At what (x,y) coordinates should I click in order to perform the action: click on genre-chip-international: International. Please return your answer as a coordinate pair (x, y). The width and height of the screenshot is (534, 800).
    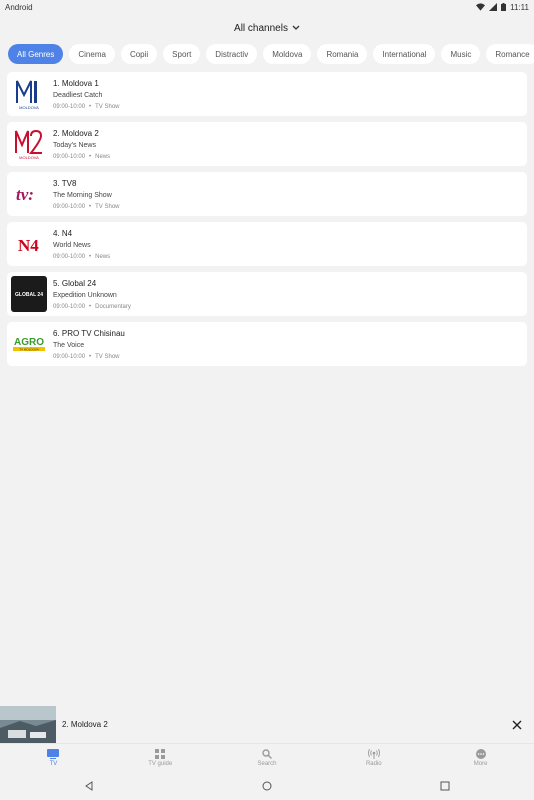
    Looking at the image, I should click on (404, 54).